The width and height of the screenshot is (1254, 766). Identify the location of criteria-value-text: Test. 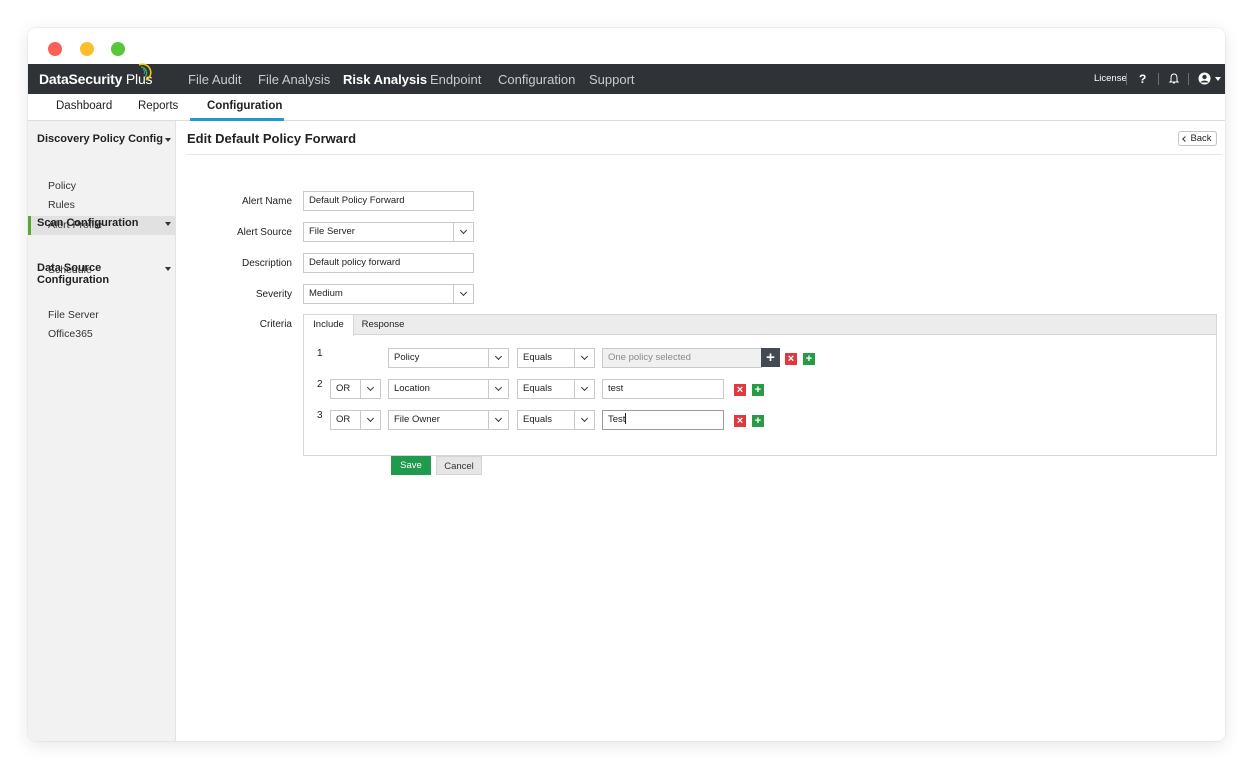
(617, 419).